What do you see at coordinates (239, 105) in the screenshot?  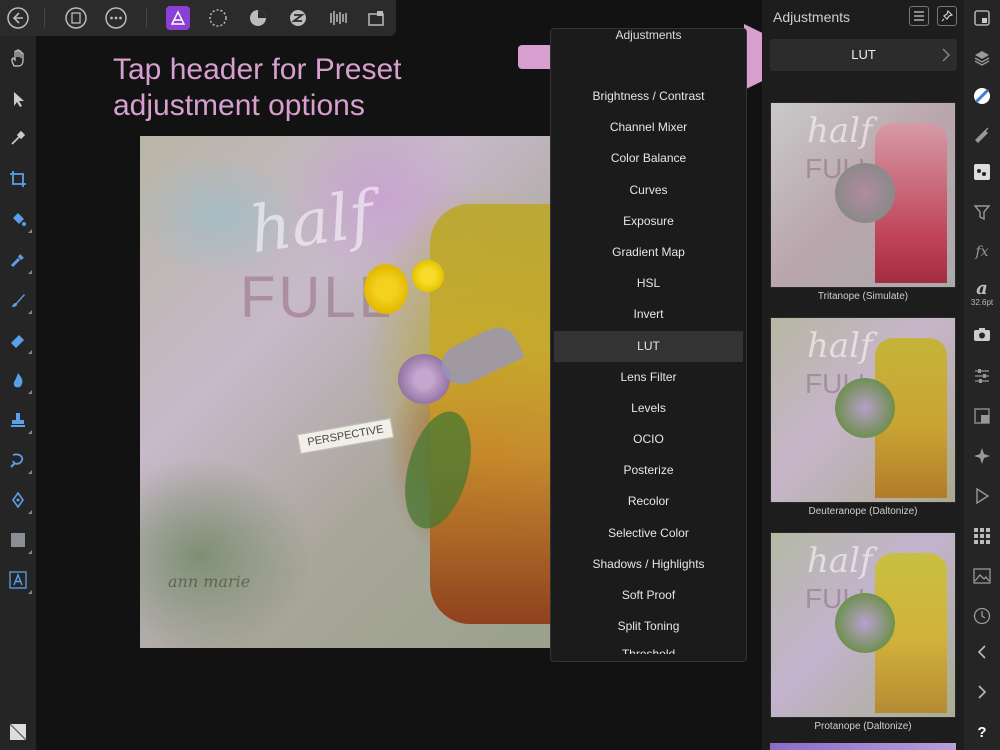 I see `annotation-line-2: adjustment options` at bounding box center [239, 105].